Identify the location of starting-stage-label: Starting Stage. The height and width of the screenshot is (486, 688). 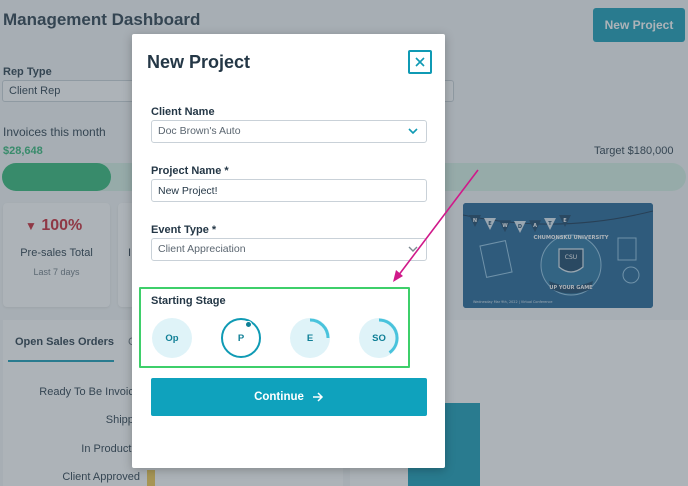
(188, 301).